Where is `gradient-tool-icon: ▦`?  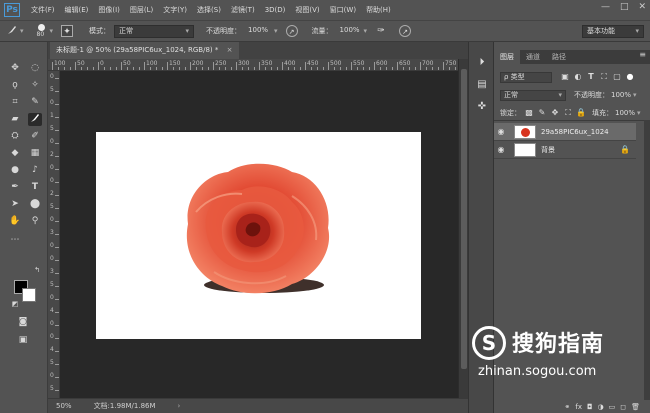
gradient-tool-icon: ▦ is located at coordinates (35, 153).